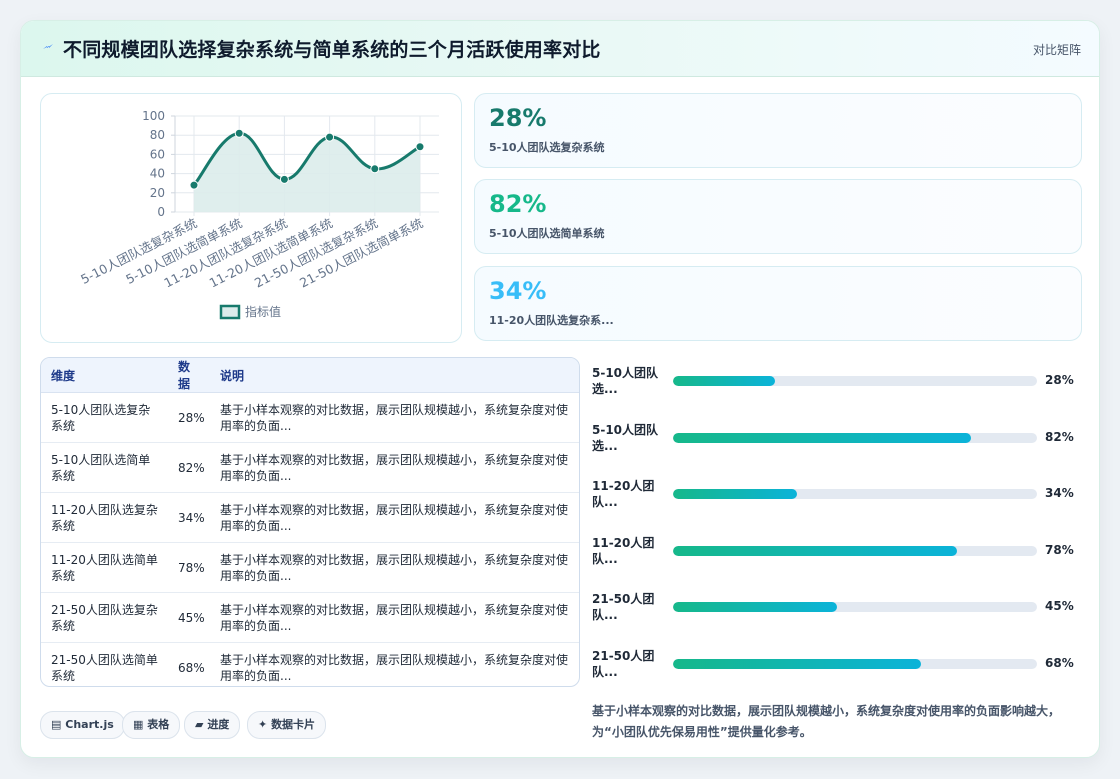 The image size is (1120, 779). Describe the element at coordinates (191, 667) in the screenshot. I see `cell-value: 68%` at that location.